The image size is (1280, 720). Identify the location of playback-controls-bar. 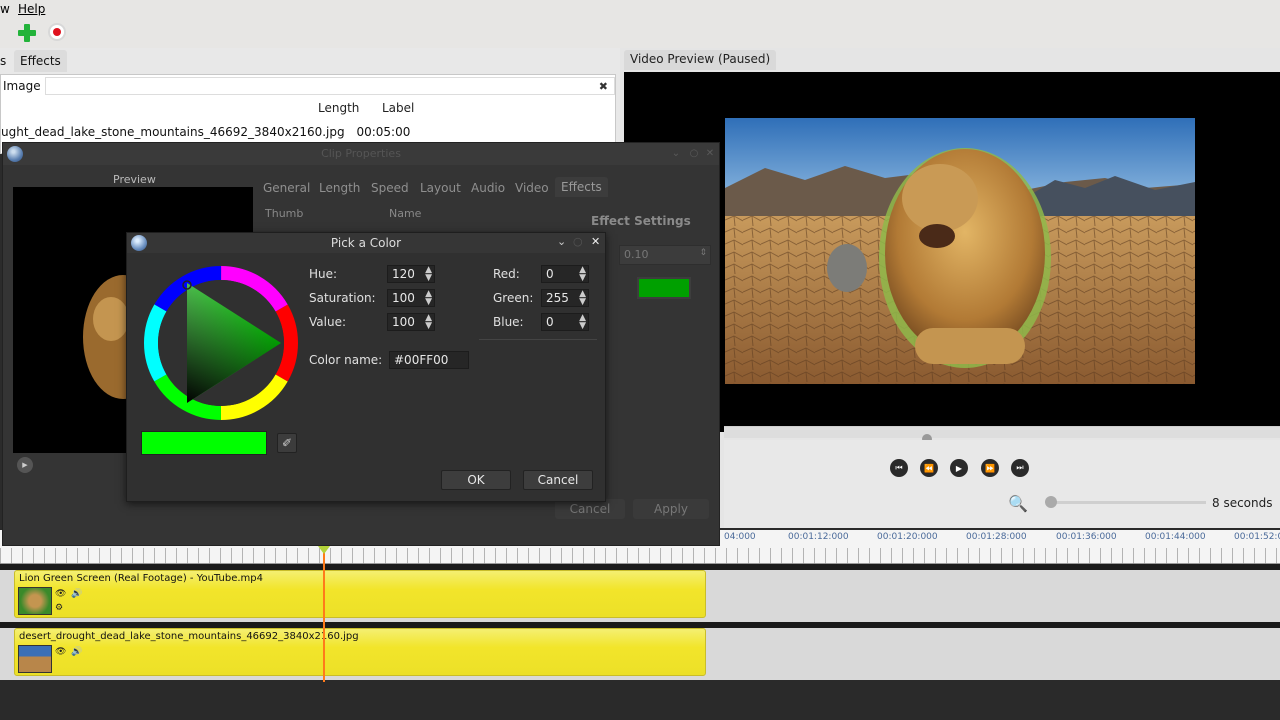
(1002, 484).